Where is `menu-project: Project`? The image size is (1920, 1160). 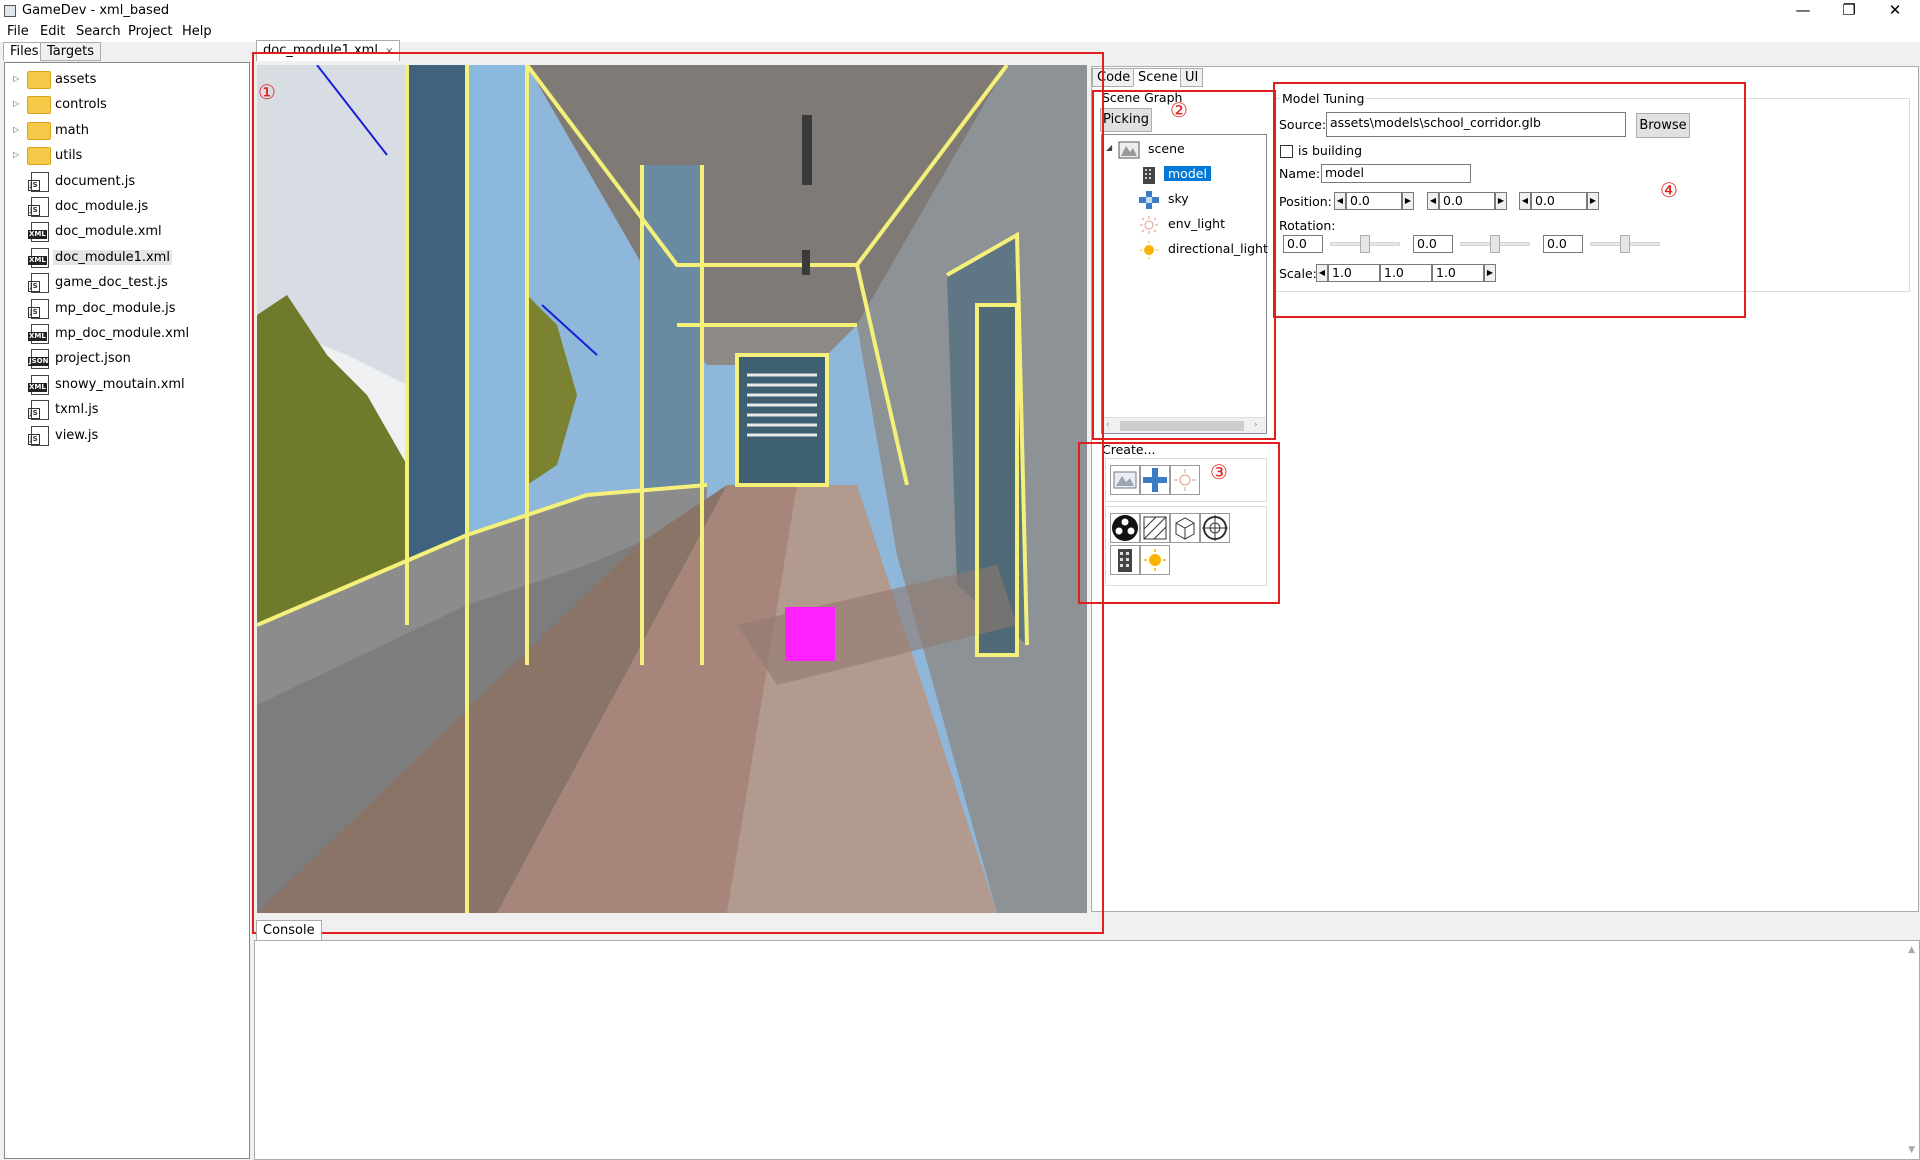 menu-project: Project is located at coordinates (150, 31).